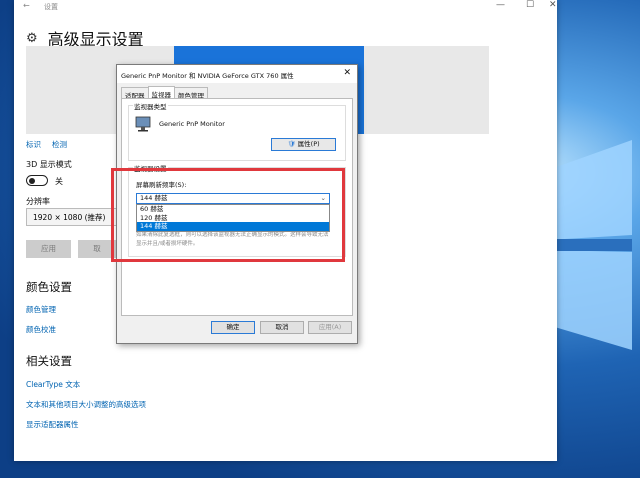 Image resolution: width=640 pixels, height=478 pixels. What do you see at coordinates (530, 5) in the screenshot?
I see `maximize-icon: ☐` at bounding box center [530, 5].